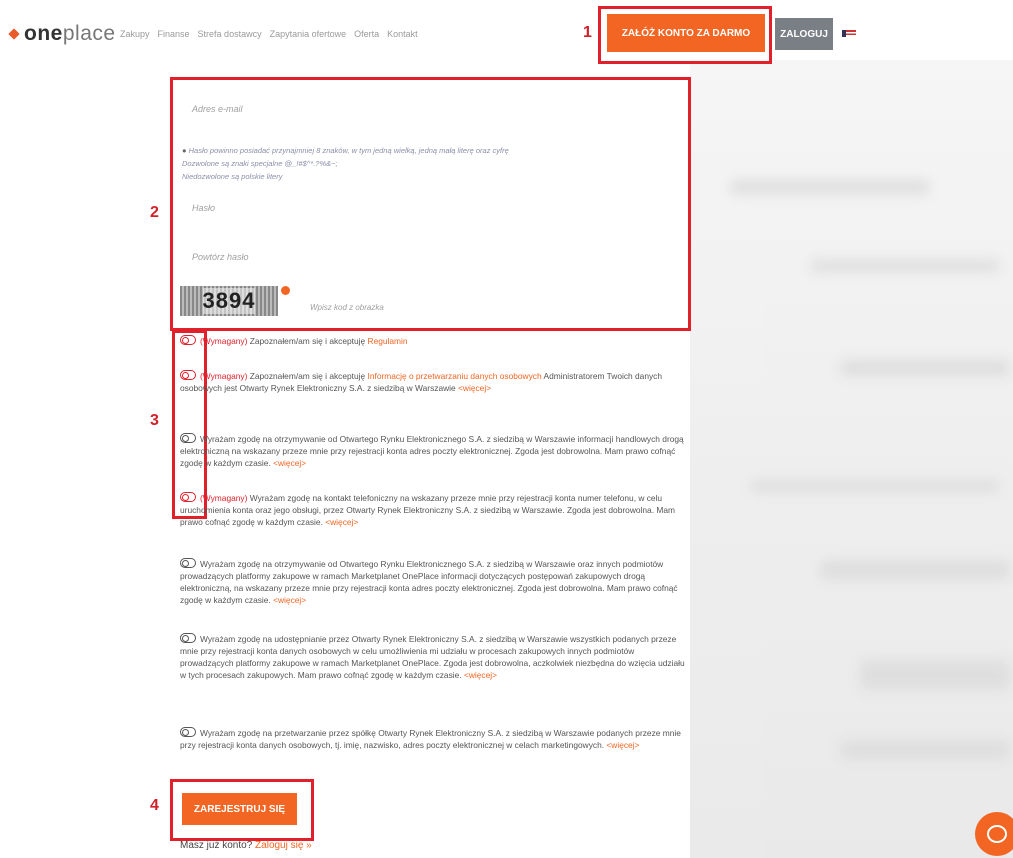 The image size is (1013, 858). I want to click on consent-data-sharing-toggle, so click(188, 638).